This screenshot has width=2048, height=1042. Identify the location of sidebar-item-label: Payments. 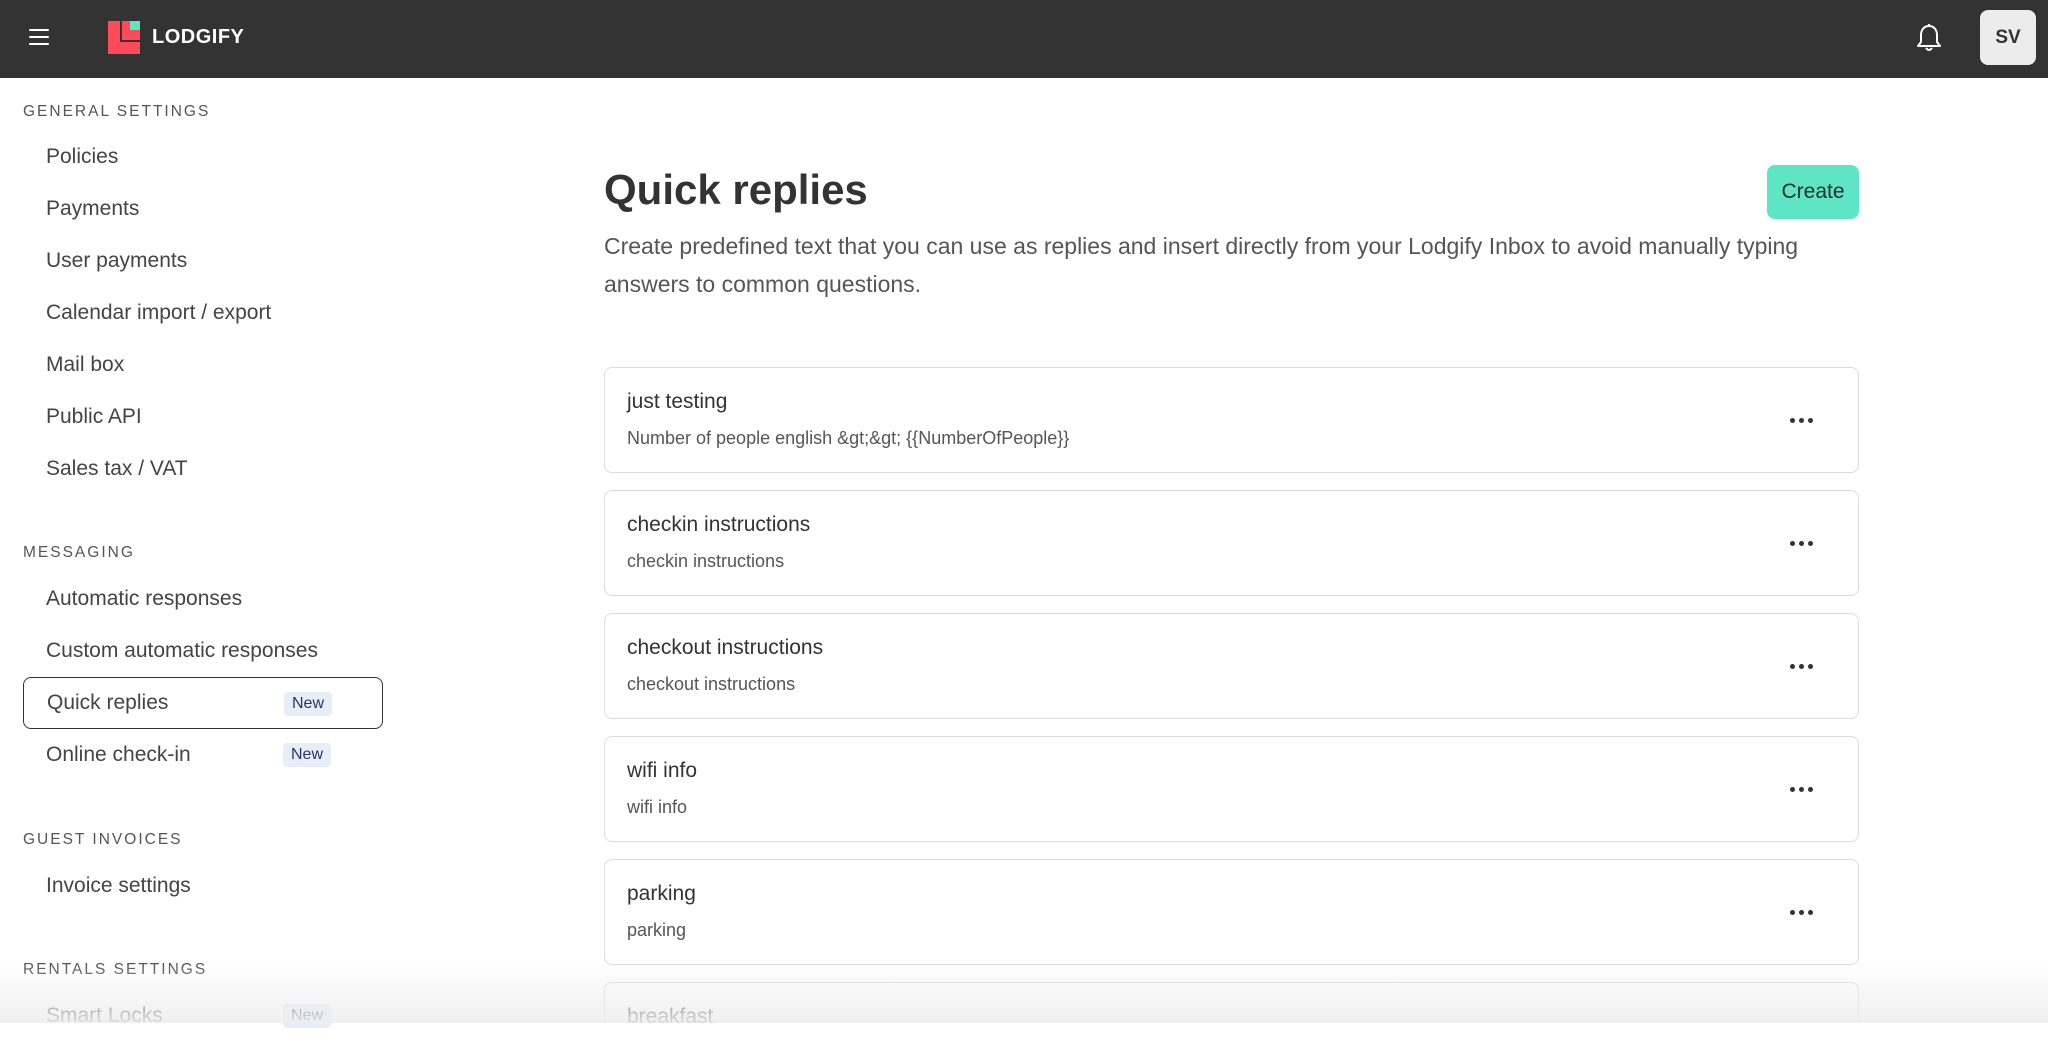
(93, 208).